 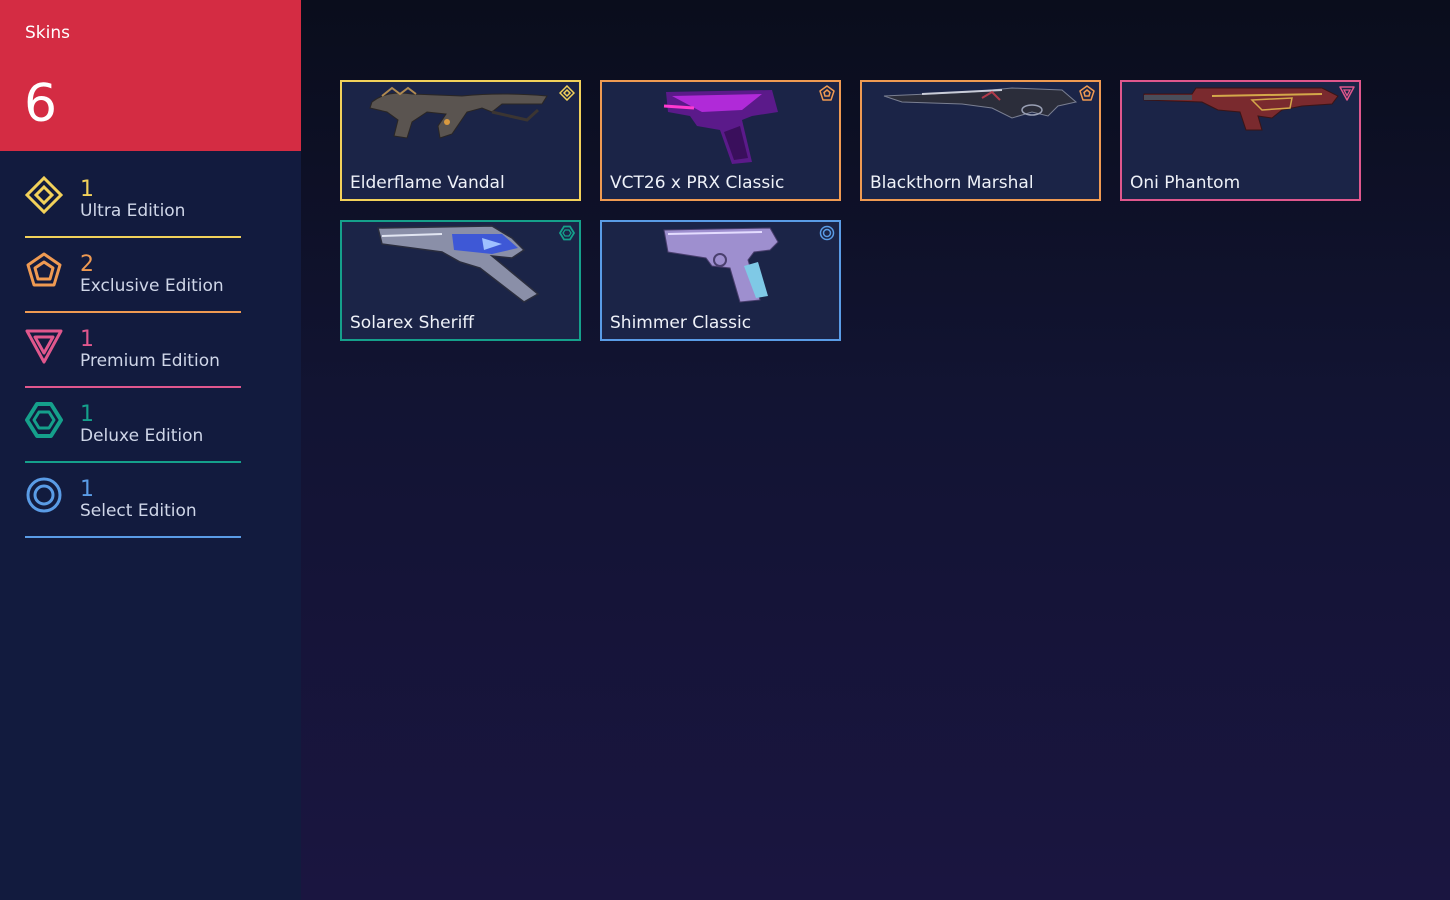 I want to click on tier-select-edition: 1 Select Edition, so click(x=133, y=502).